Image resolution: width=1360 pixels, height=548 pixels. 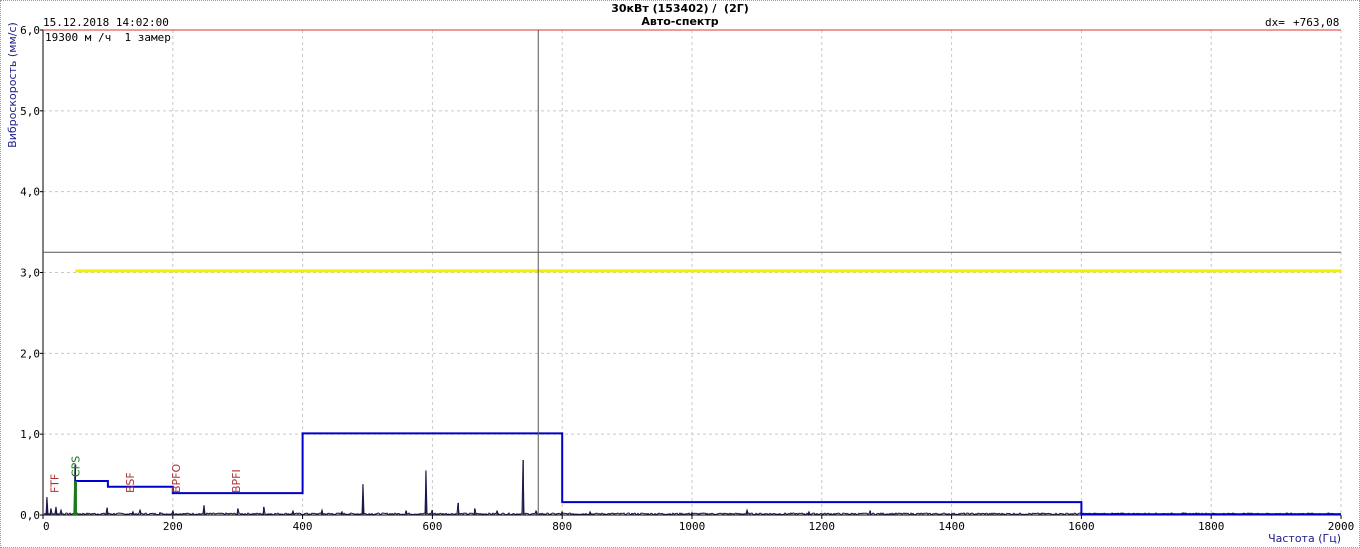 What do you see at coordinates (12, 85) in the screenshot?
I see `y-axis-title: Виброскорость (мм/с)` at bounding box center [12, 85].